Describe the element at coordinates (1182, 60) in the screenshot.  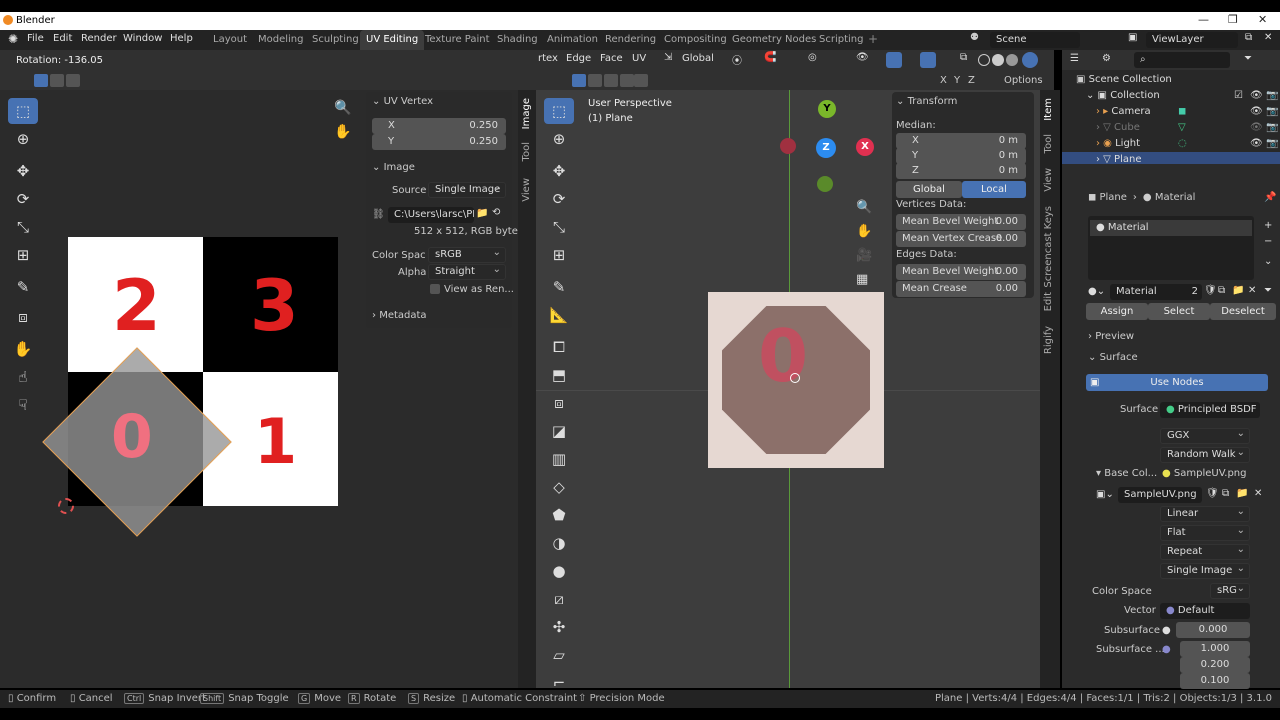
I see `outliner-search-input: ⌕` at that location.